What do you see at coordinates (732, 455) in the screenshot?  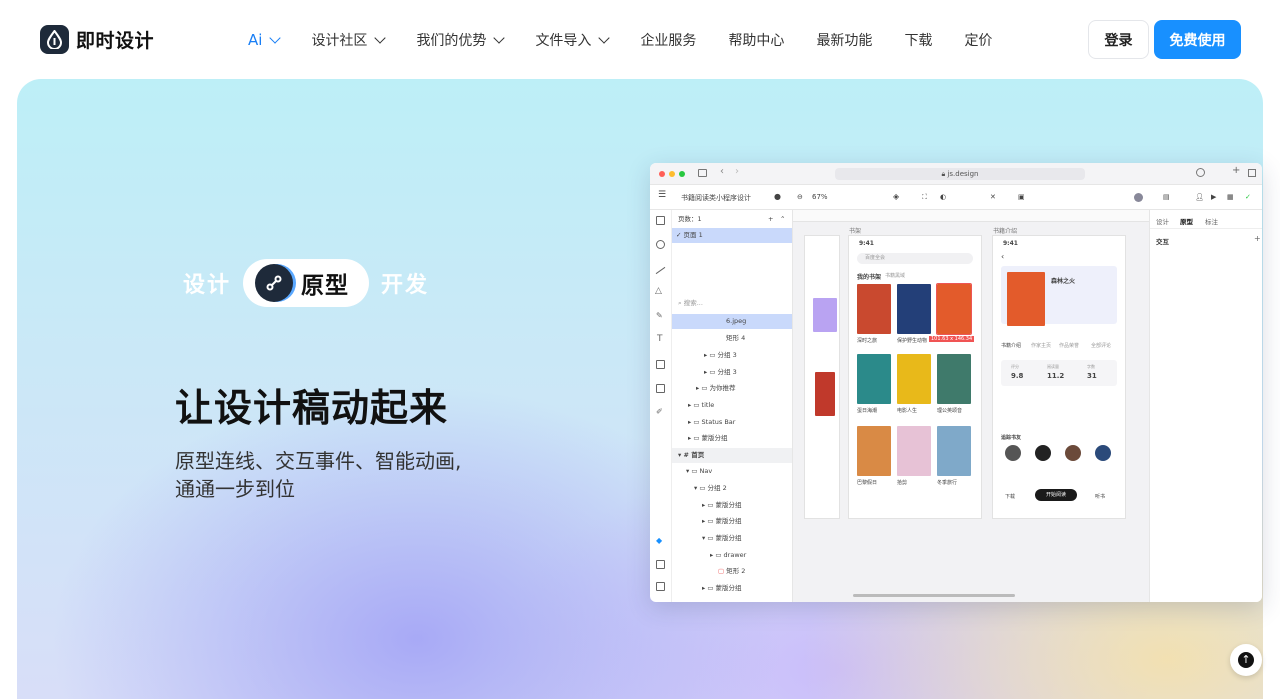 I see `layer-row: ▾ # 首页` at bounding box center [732, 455].